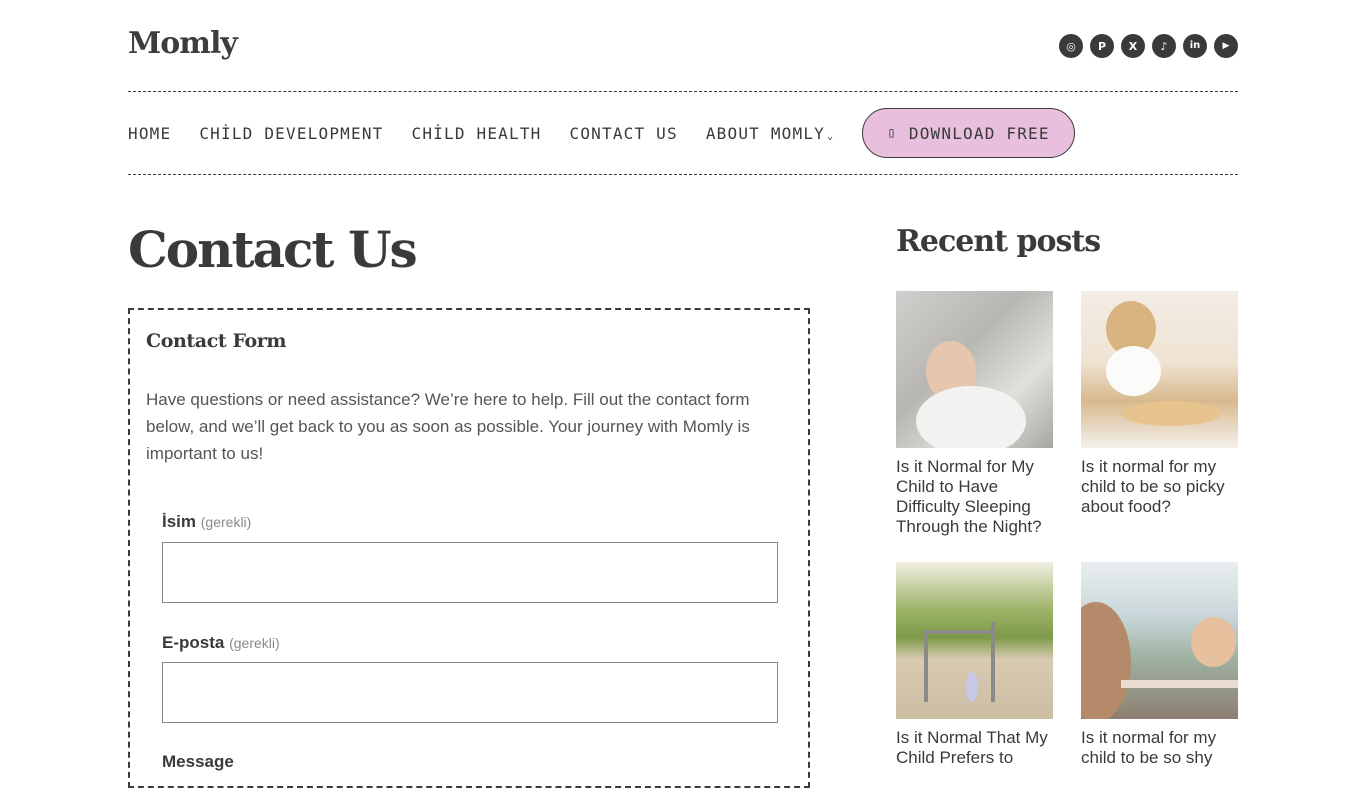  I want to click on message-label: Message, so click(198, 761).